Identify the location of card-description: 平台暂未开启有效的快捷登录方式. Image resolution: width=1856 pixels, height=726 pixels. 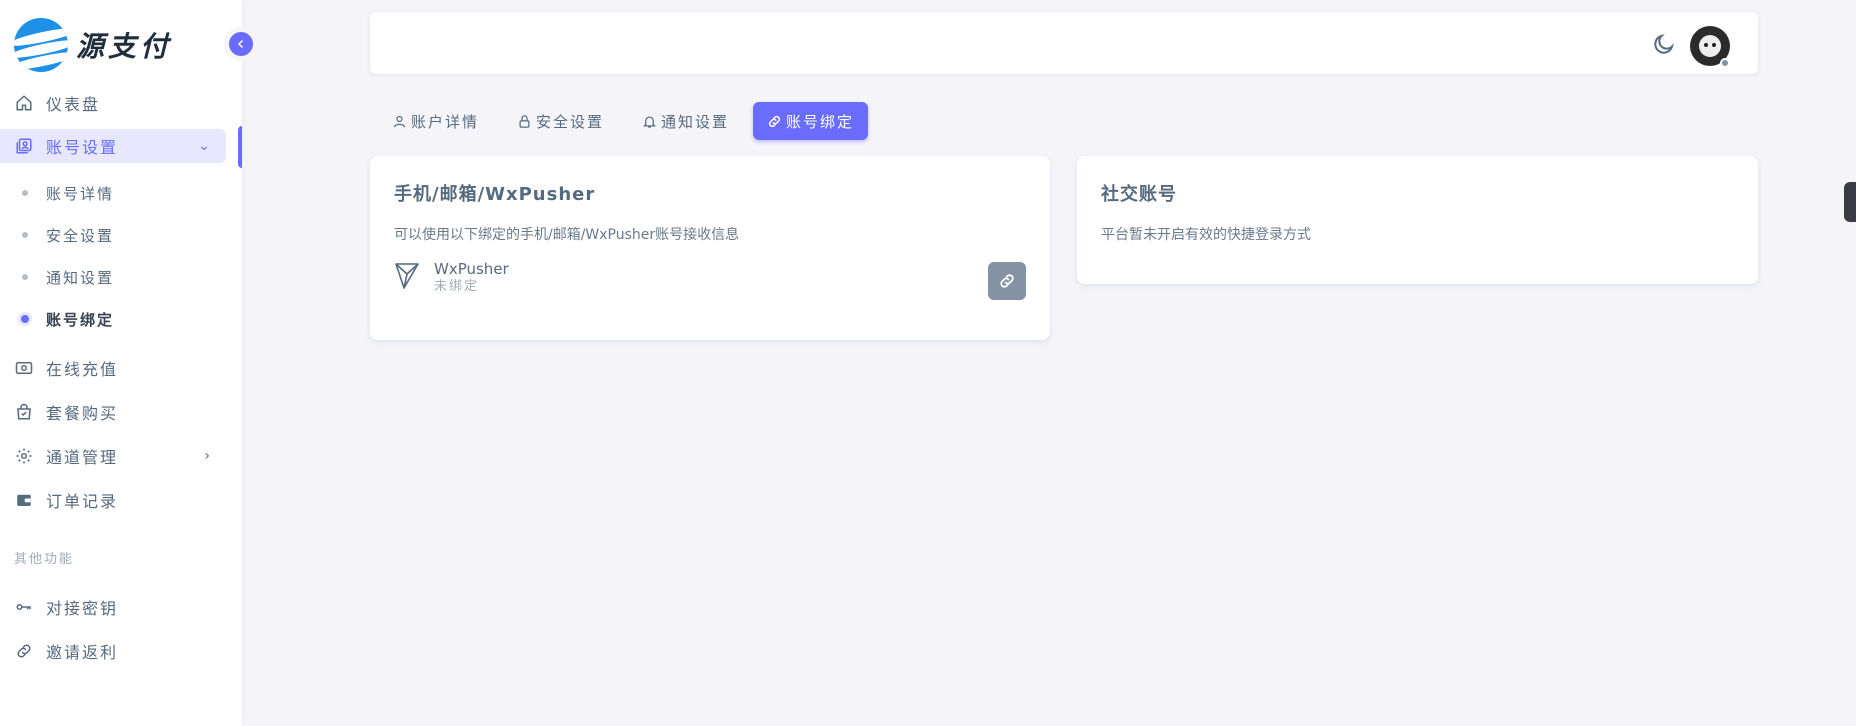
(1206, 235).